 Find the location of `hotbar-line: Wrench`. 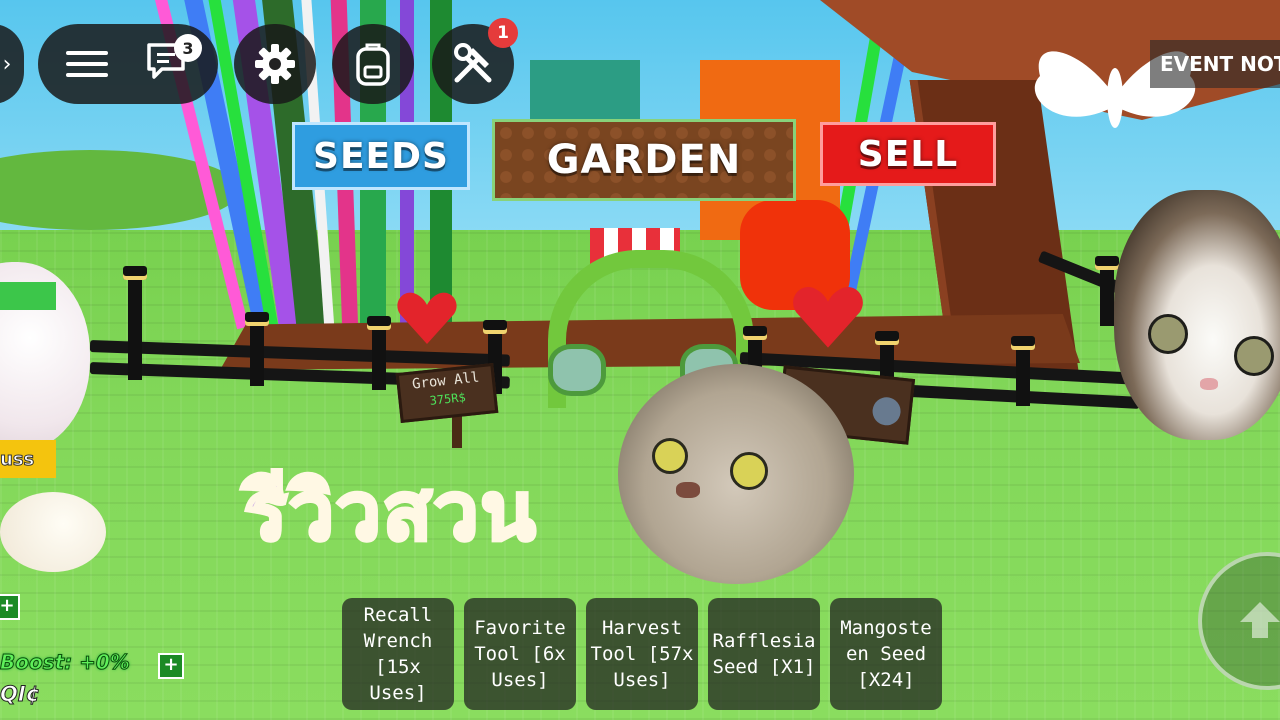

hotbar-line: Wrench is located at coordinates (398, 641).